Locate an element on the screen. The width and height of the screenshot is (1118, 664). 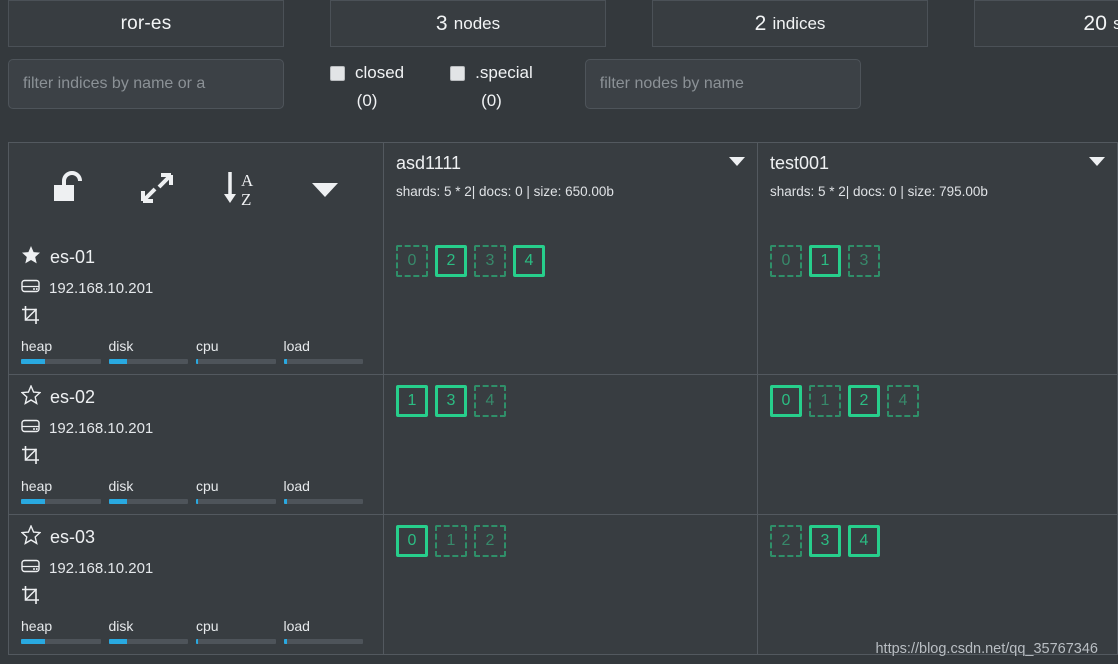
star-filled-icon is located at coordinates (31, 257).